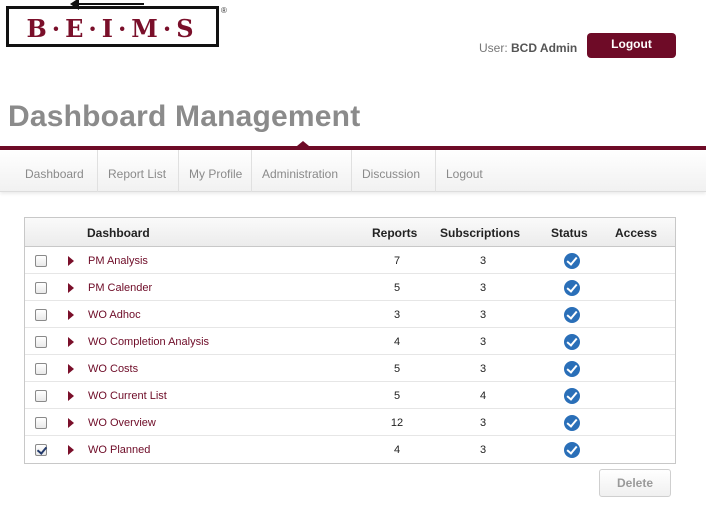 Image resolution: width=706 pixels, height=512 pixels. Describe the element at coordinates (397, 423) in the screenshot. I see `reports-count: 12` at that location.